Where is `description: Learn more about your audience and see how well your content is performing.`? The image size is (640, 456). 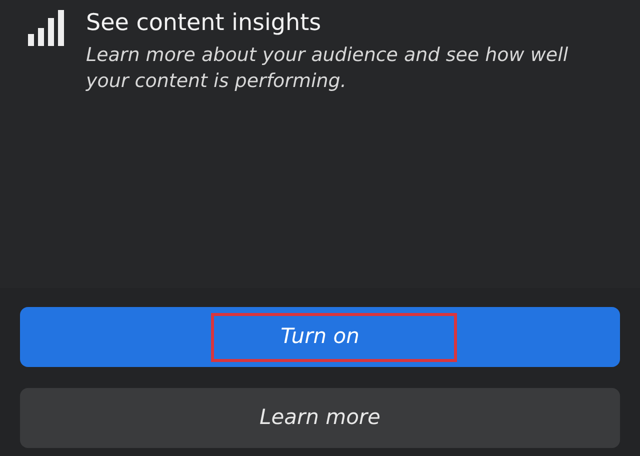
description: Learn more about your audience and see how well your content is performing. is located at coordinates (328, 68).